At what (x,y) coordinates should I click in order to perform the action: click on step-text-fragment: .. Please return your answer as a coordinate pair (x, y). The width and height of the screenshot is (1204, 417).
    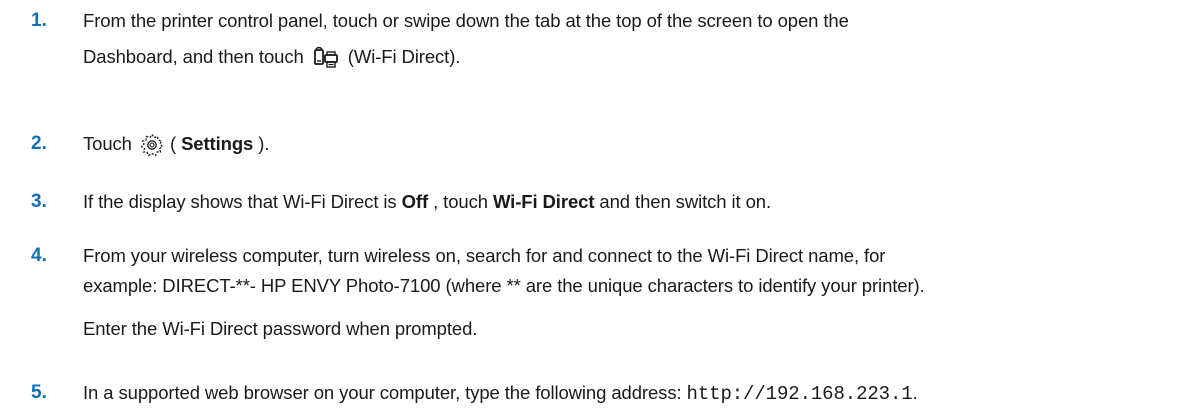
    Looking at the image, I should click on (915, 392).